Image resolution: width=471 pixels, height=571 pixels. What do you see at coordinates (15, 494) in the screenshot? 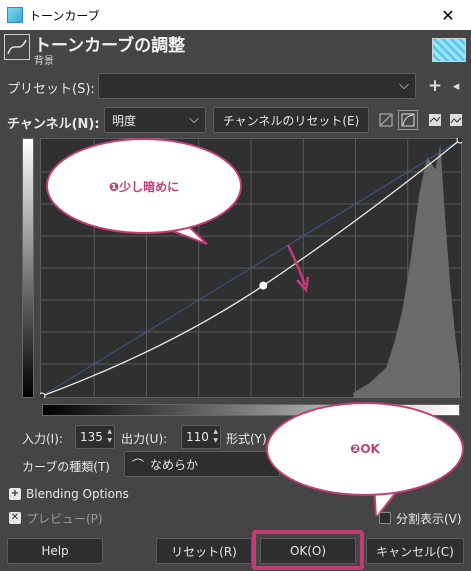
I see `blending-expander-icon: +` at bounding box center [15, 494].